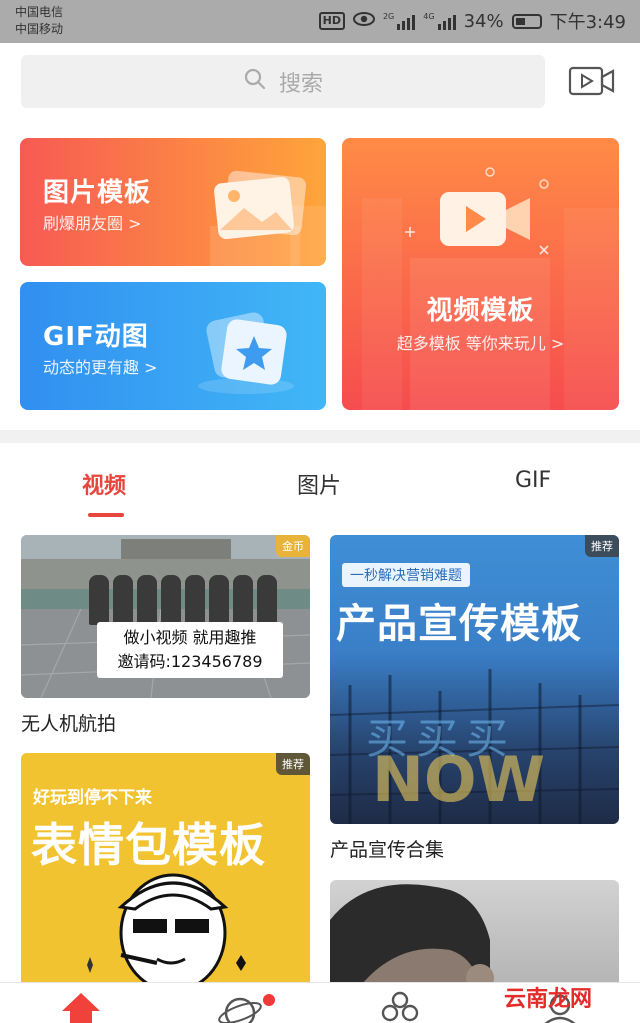  What do you see at coordinates (181, 933) in the screenshot?
I see `meme-character` at bounding box center [181, 933].